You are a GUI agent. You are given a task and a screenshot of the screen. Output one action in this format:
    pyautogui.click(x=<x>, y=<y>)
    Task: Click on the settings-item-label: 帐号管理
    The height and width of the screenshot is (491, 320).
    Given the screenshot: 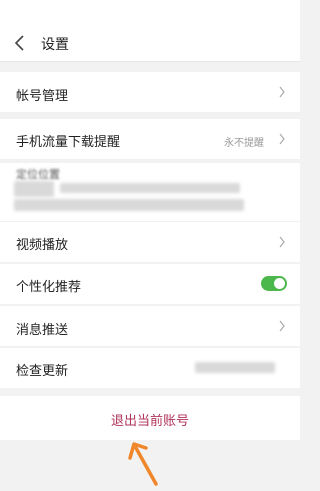 What is the action you would take?
    pyautogui.click(x=42, y=96)
    